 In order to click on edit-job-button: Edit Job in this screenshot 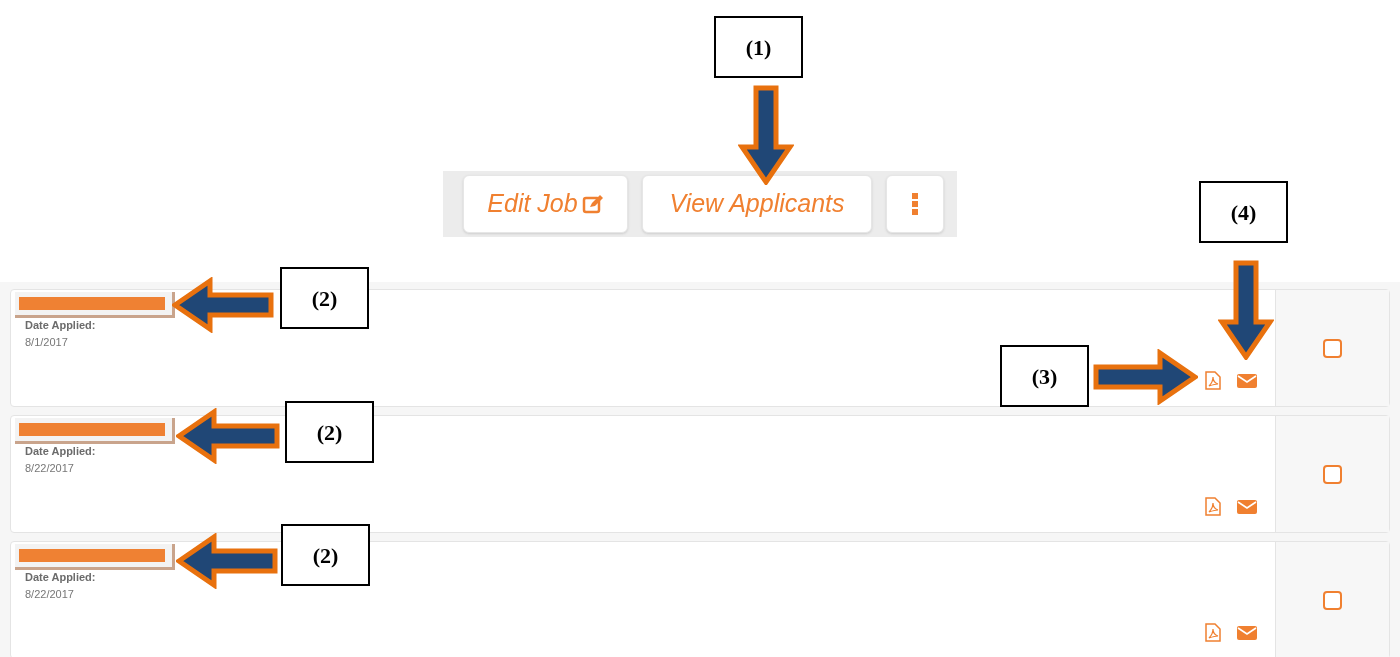, I will do `click(545, 204)`.